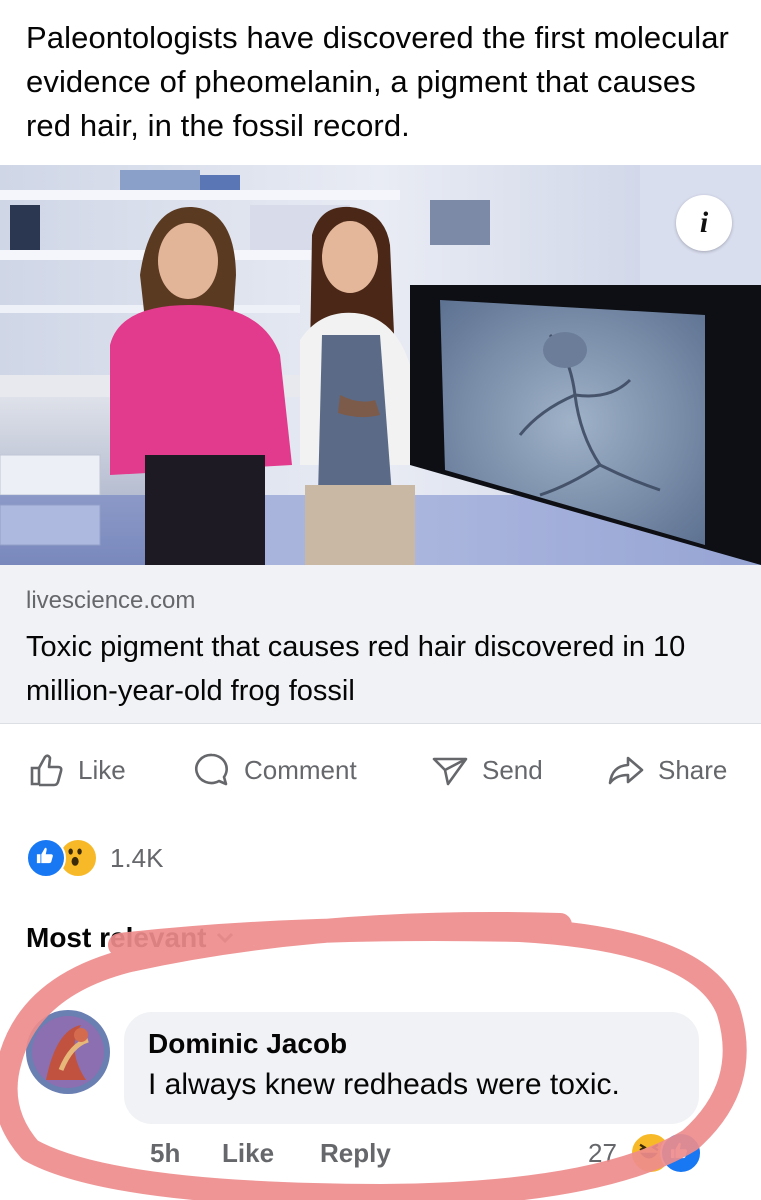  Describe the element at coordinates (165, 1153) in the screenshot. I see `comment-timestamp: 5h` at that location.